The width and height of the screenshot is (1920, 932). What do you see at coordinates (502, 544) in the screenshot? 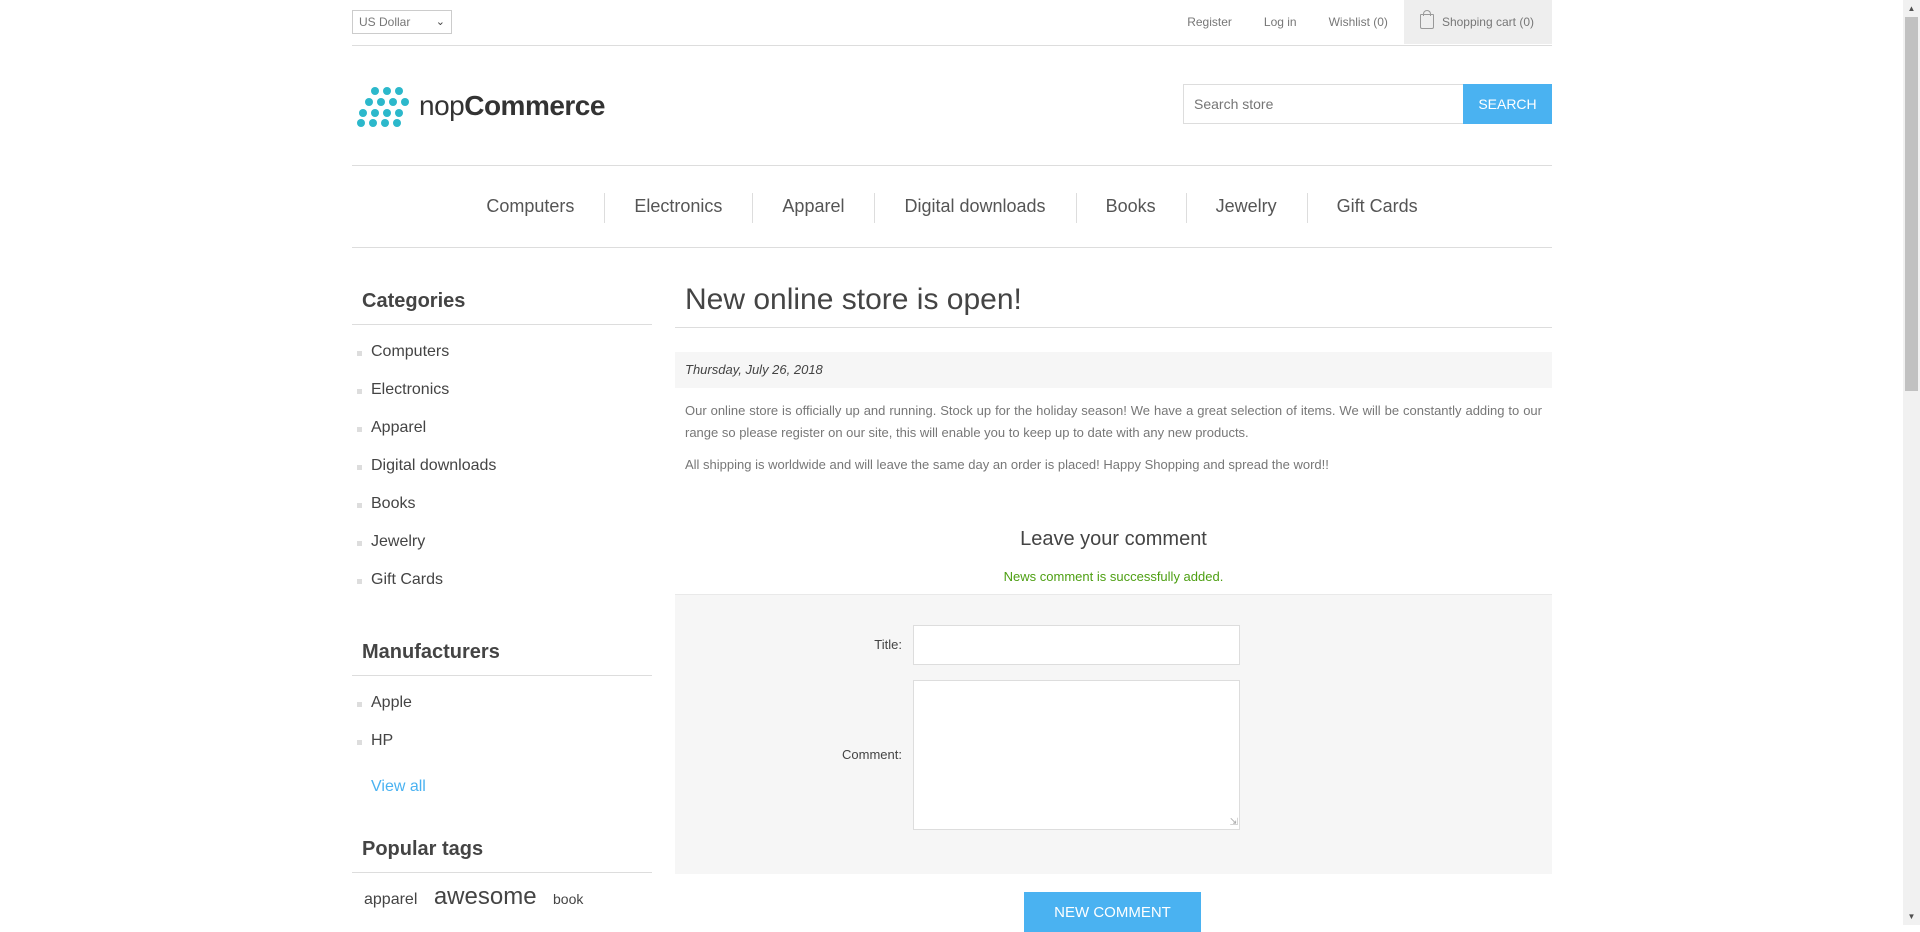
I see `category-item: Jewelry` at bounding box center [502, 544].